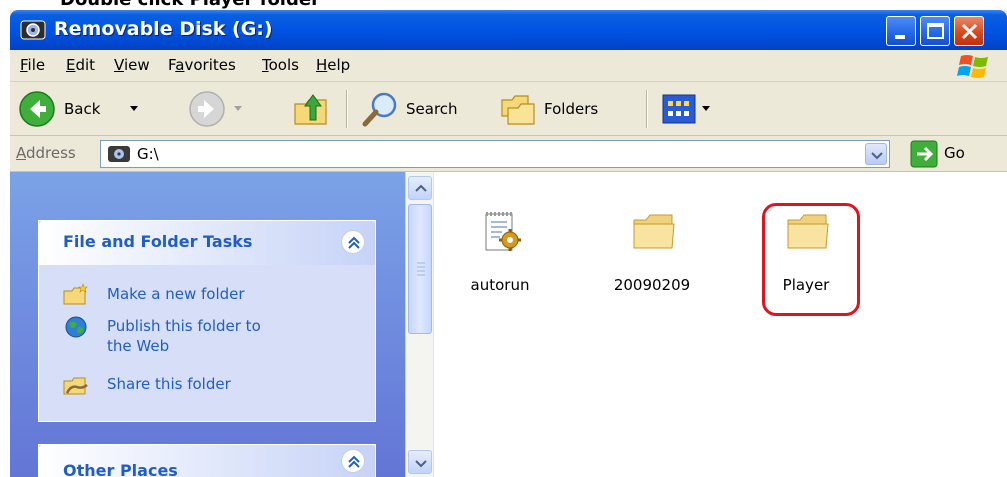 The image size is (1007, 477). What do you see at coordinates (32, 65) in the screenshot?
I see `menu-file: File` at bounding box center [32, 65].